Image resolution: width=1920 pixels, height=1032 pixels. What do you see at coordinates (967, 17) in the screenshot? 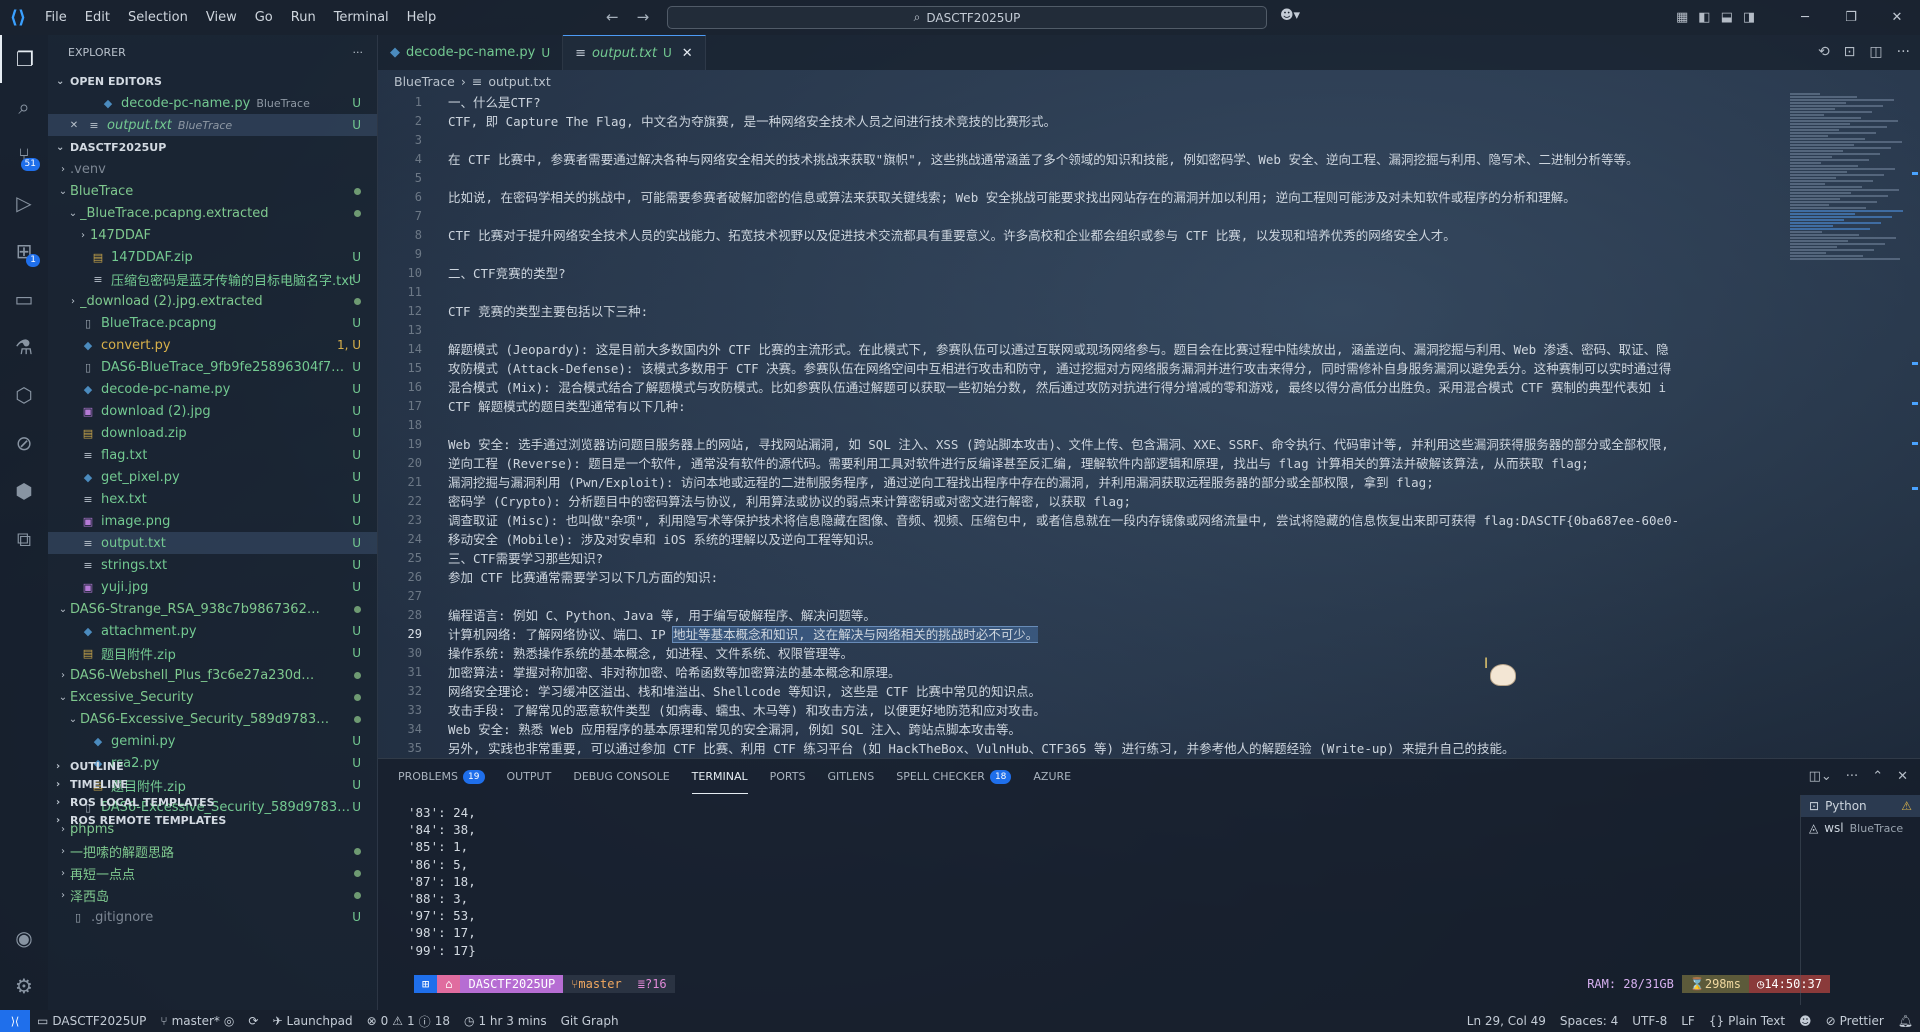
I see `command-center-search: ⌕ DASCTF2025UP` at bounding box center [967, 17].